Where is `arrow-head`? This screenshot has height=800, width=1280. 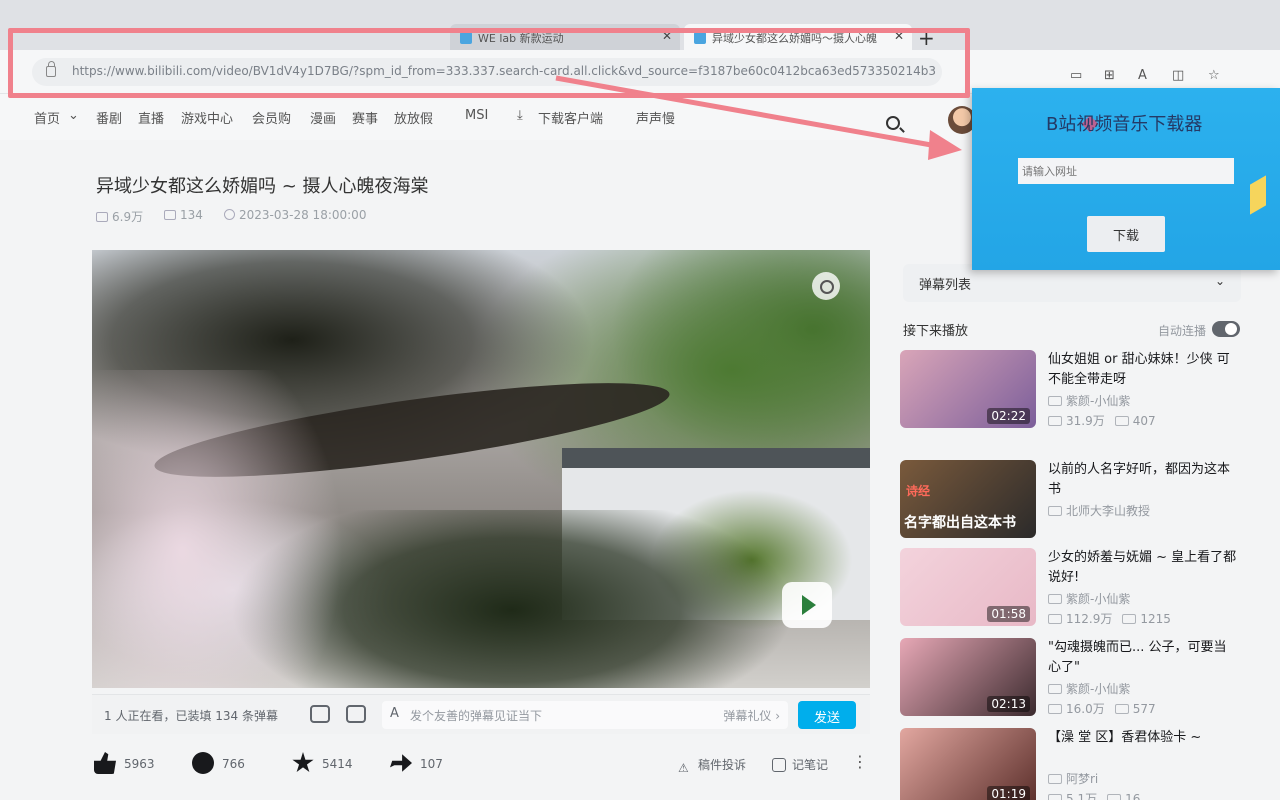 arrow-head is located at coordinates (945, 145).